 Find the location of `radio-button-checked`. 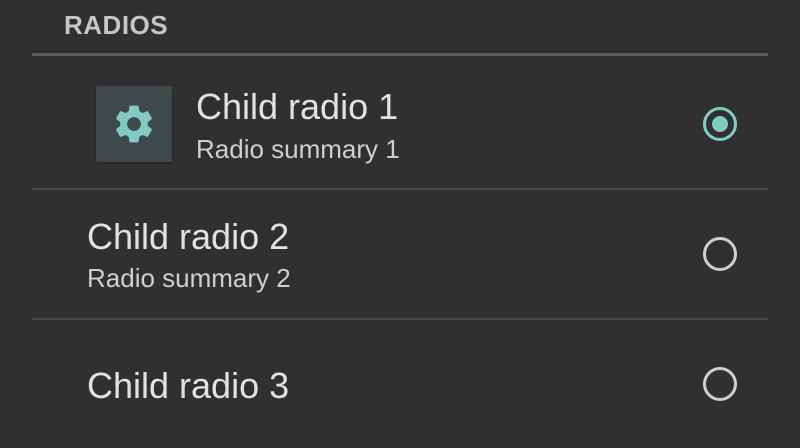

radio-button-checked is located at coordinates (720, 124).